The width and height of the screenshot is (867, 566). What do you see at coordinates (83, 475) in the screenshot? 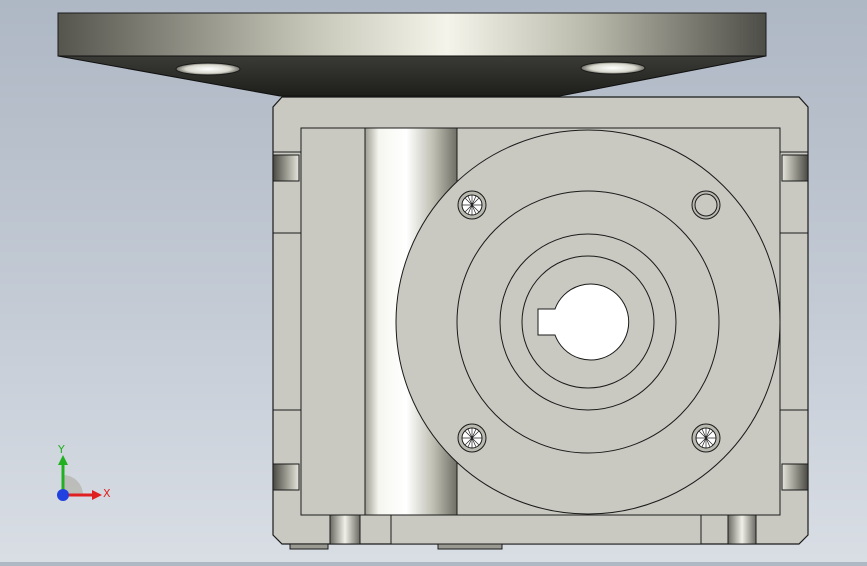
I see `axis-triad: Y X` at bounding box center [83, 475].